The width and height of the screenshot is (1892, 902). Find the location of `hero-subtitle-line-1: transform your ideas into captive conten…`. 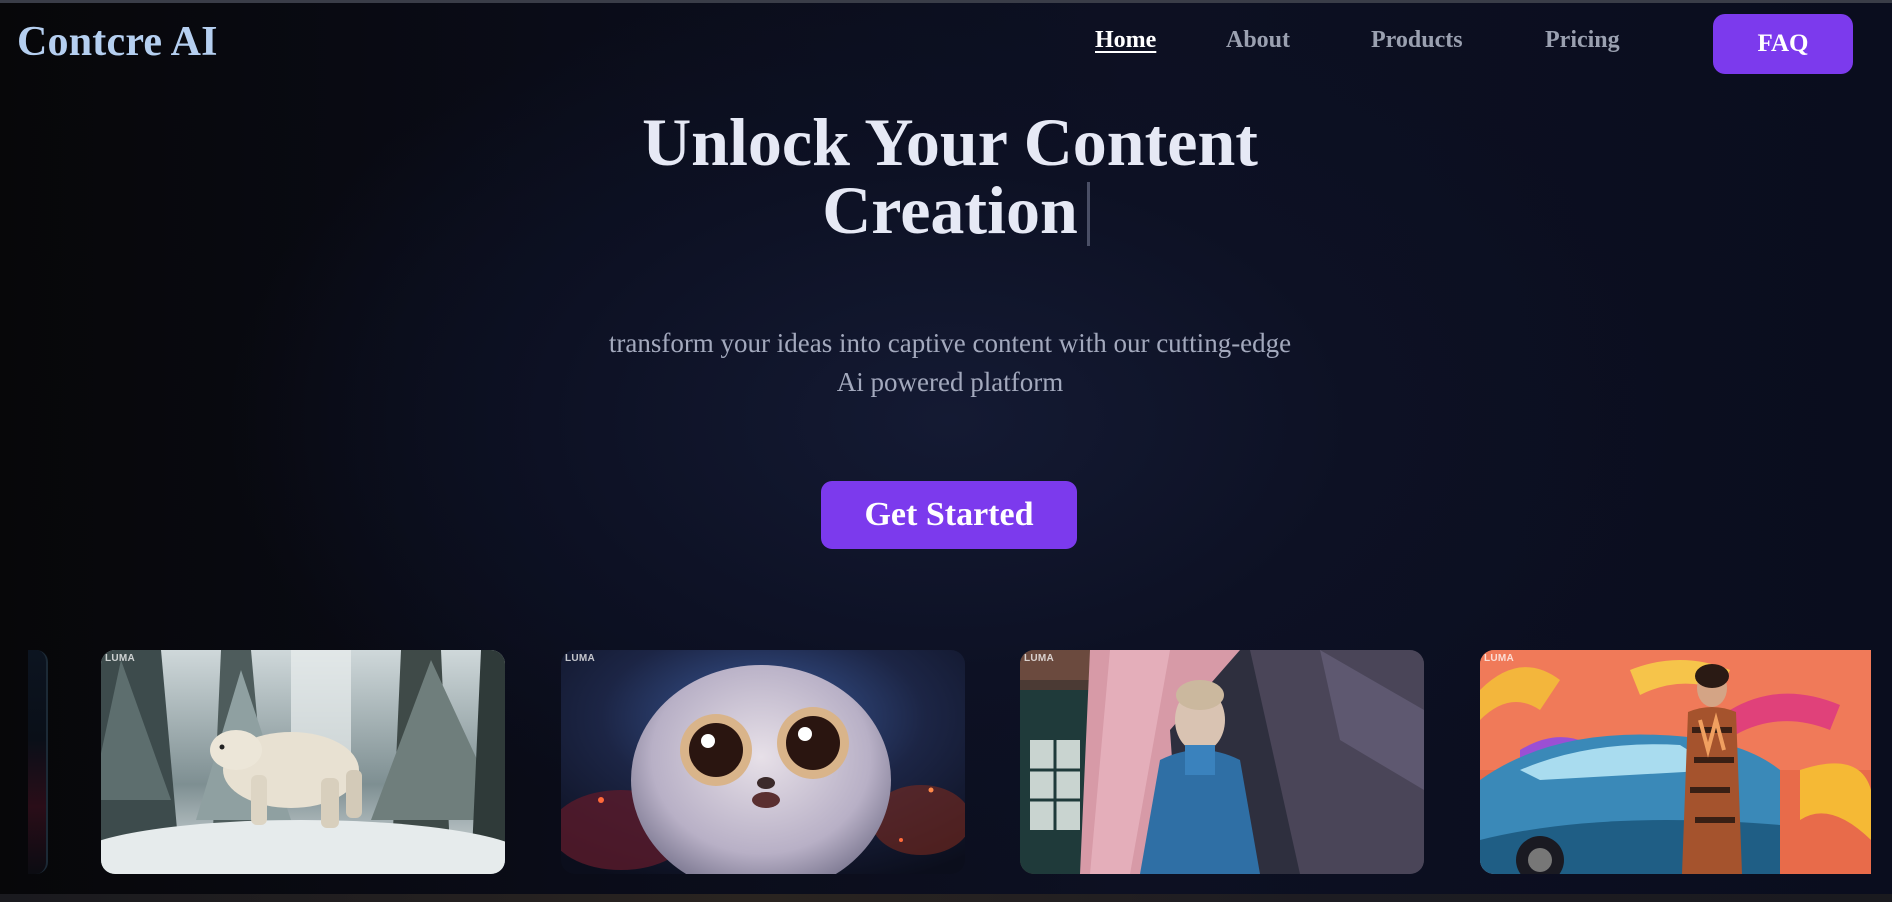

hero-subtitle-line-1: transform your ideas into captive conten… is located at coordinates (950, 343).